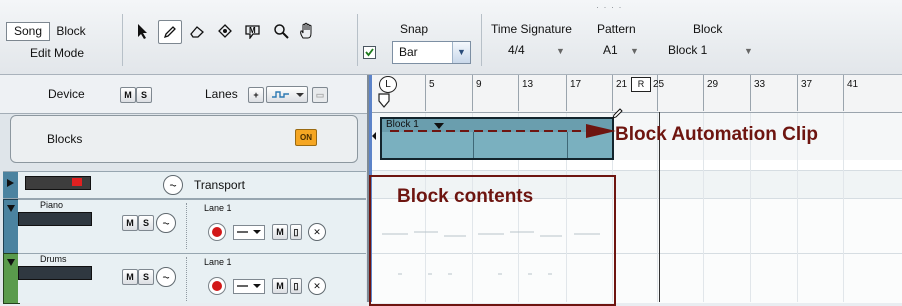 The width and height of the screenshot is (902, 306). I want to click on piano-track-header: Piano M S ⏦ Lane 1 M ▯ ✕, so click(192, 226).